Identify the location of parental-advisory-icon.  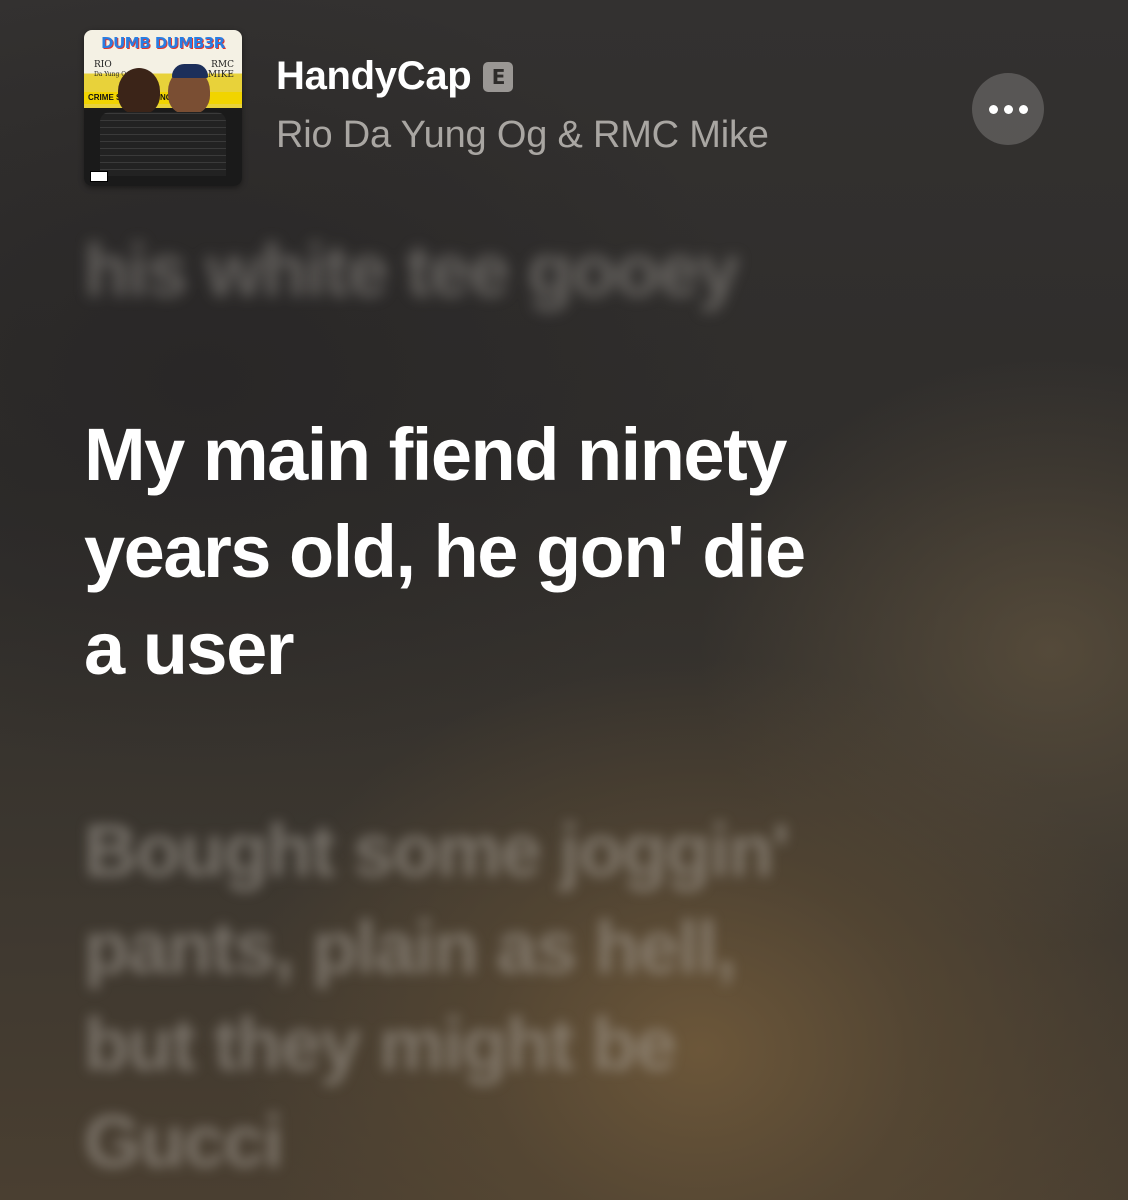
(99, 176).